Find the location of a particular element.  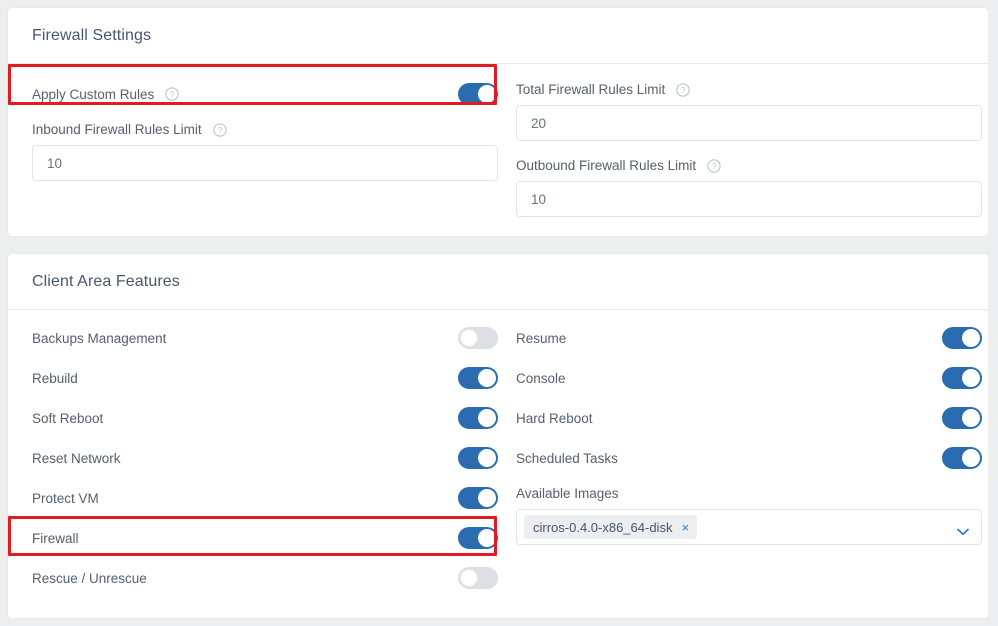

rebuild-label: Rebuild is located at coordinates (55, 378).